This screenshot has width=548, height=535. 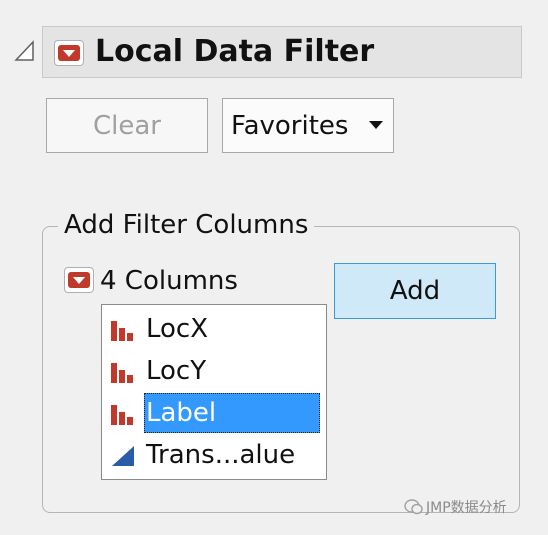 I want to click on add-button: Add, so click(x=415, y=291).